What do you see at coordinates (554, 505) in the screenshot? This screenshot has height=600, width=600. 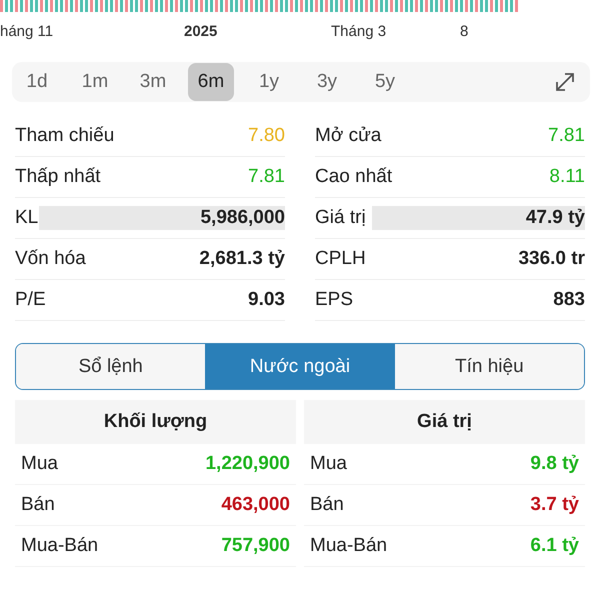 I see `table-cell: 3.7 tỷ` at bounding box center [554, 505].